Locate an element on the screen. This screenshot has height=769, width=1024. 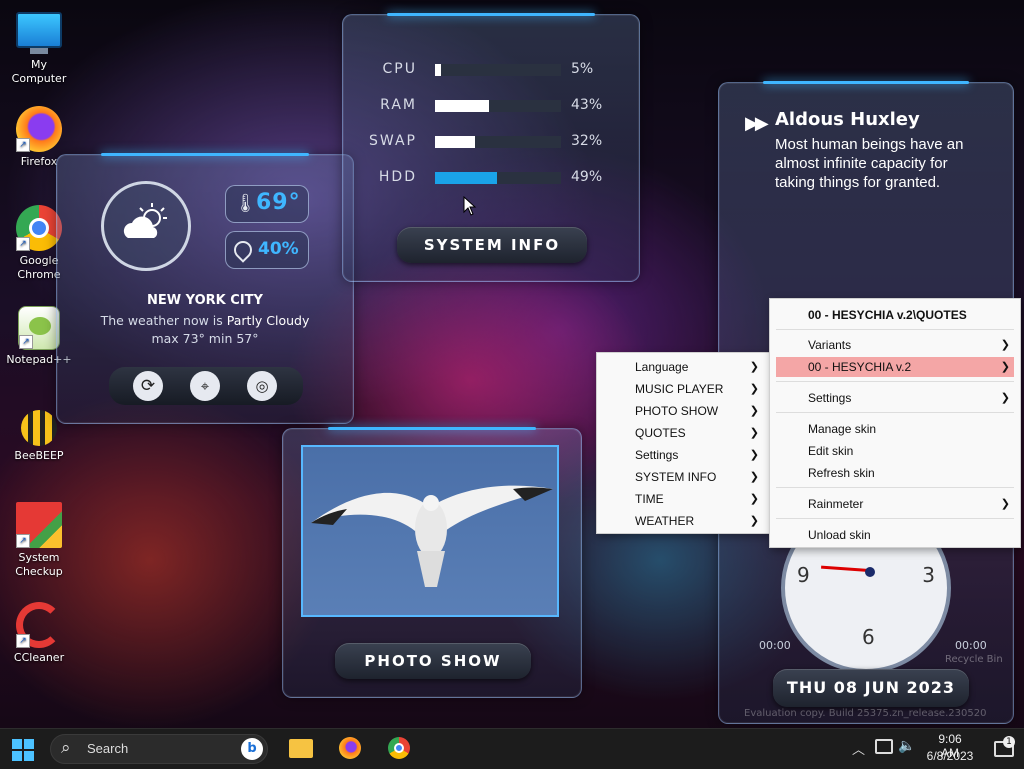
windows-logo-tile is located at coordinates (17, 756).